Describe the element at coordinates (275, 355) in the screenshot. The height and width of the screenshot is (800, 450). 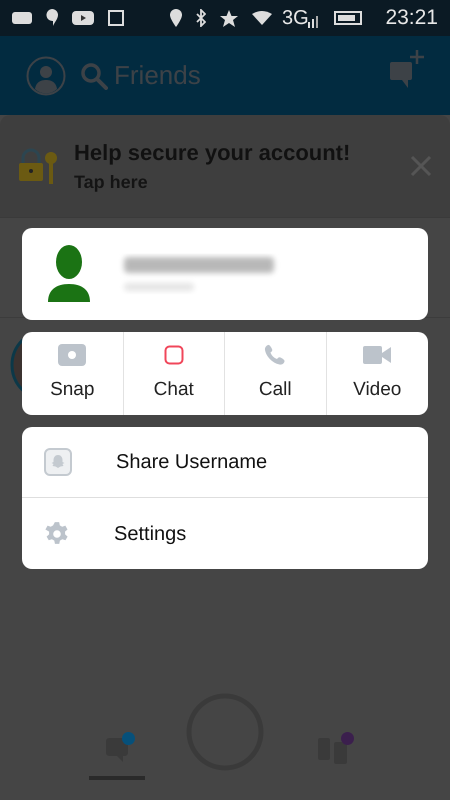
I see `phone-icon` at that location.